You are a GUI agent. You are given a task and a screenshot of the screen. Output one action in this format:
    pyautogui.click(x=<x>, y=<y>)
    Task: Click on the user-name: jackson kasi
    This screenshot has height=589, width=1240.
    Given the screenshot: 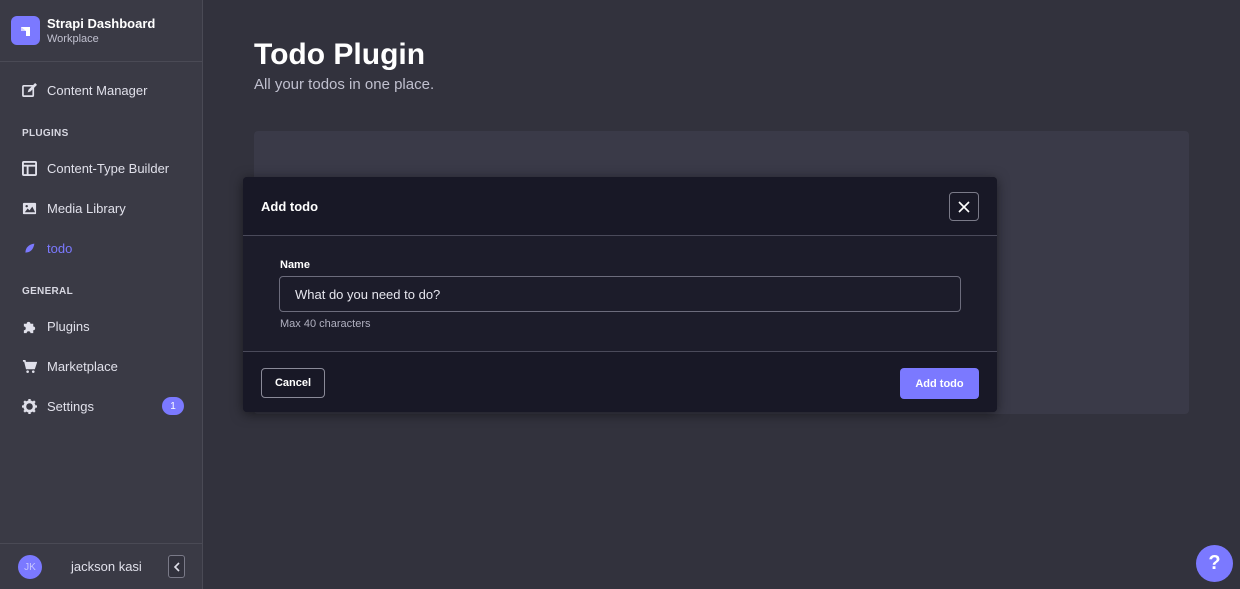 What is the action you would take?
    pyautogui.click(x=106, y=566)
    